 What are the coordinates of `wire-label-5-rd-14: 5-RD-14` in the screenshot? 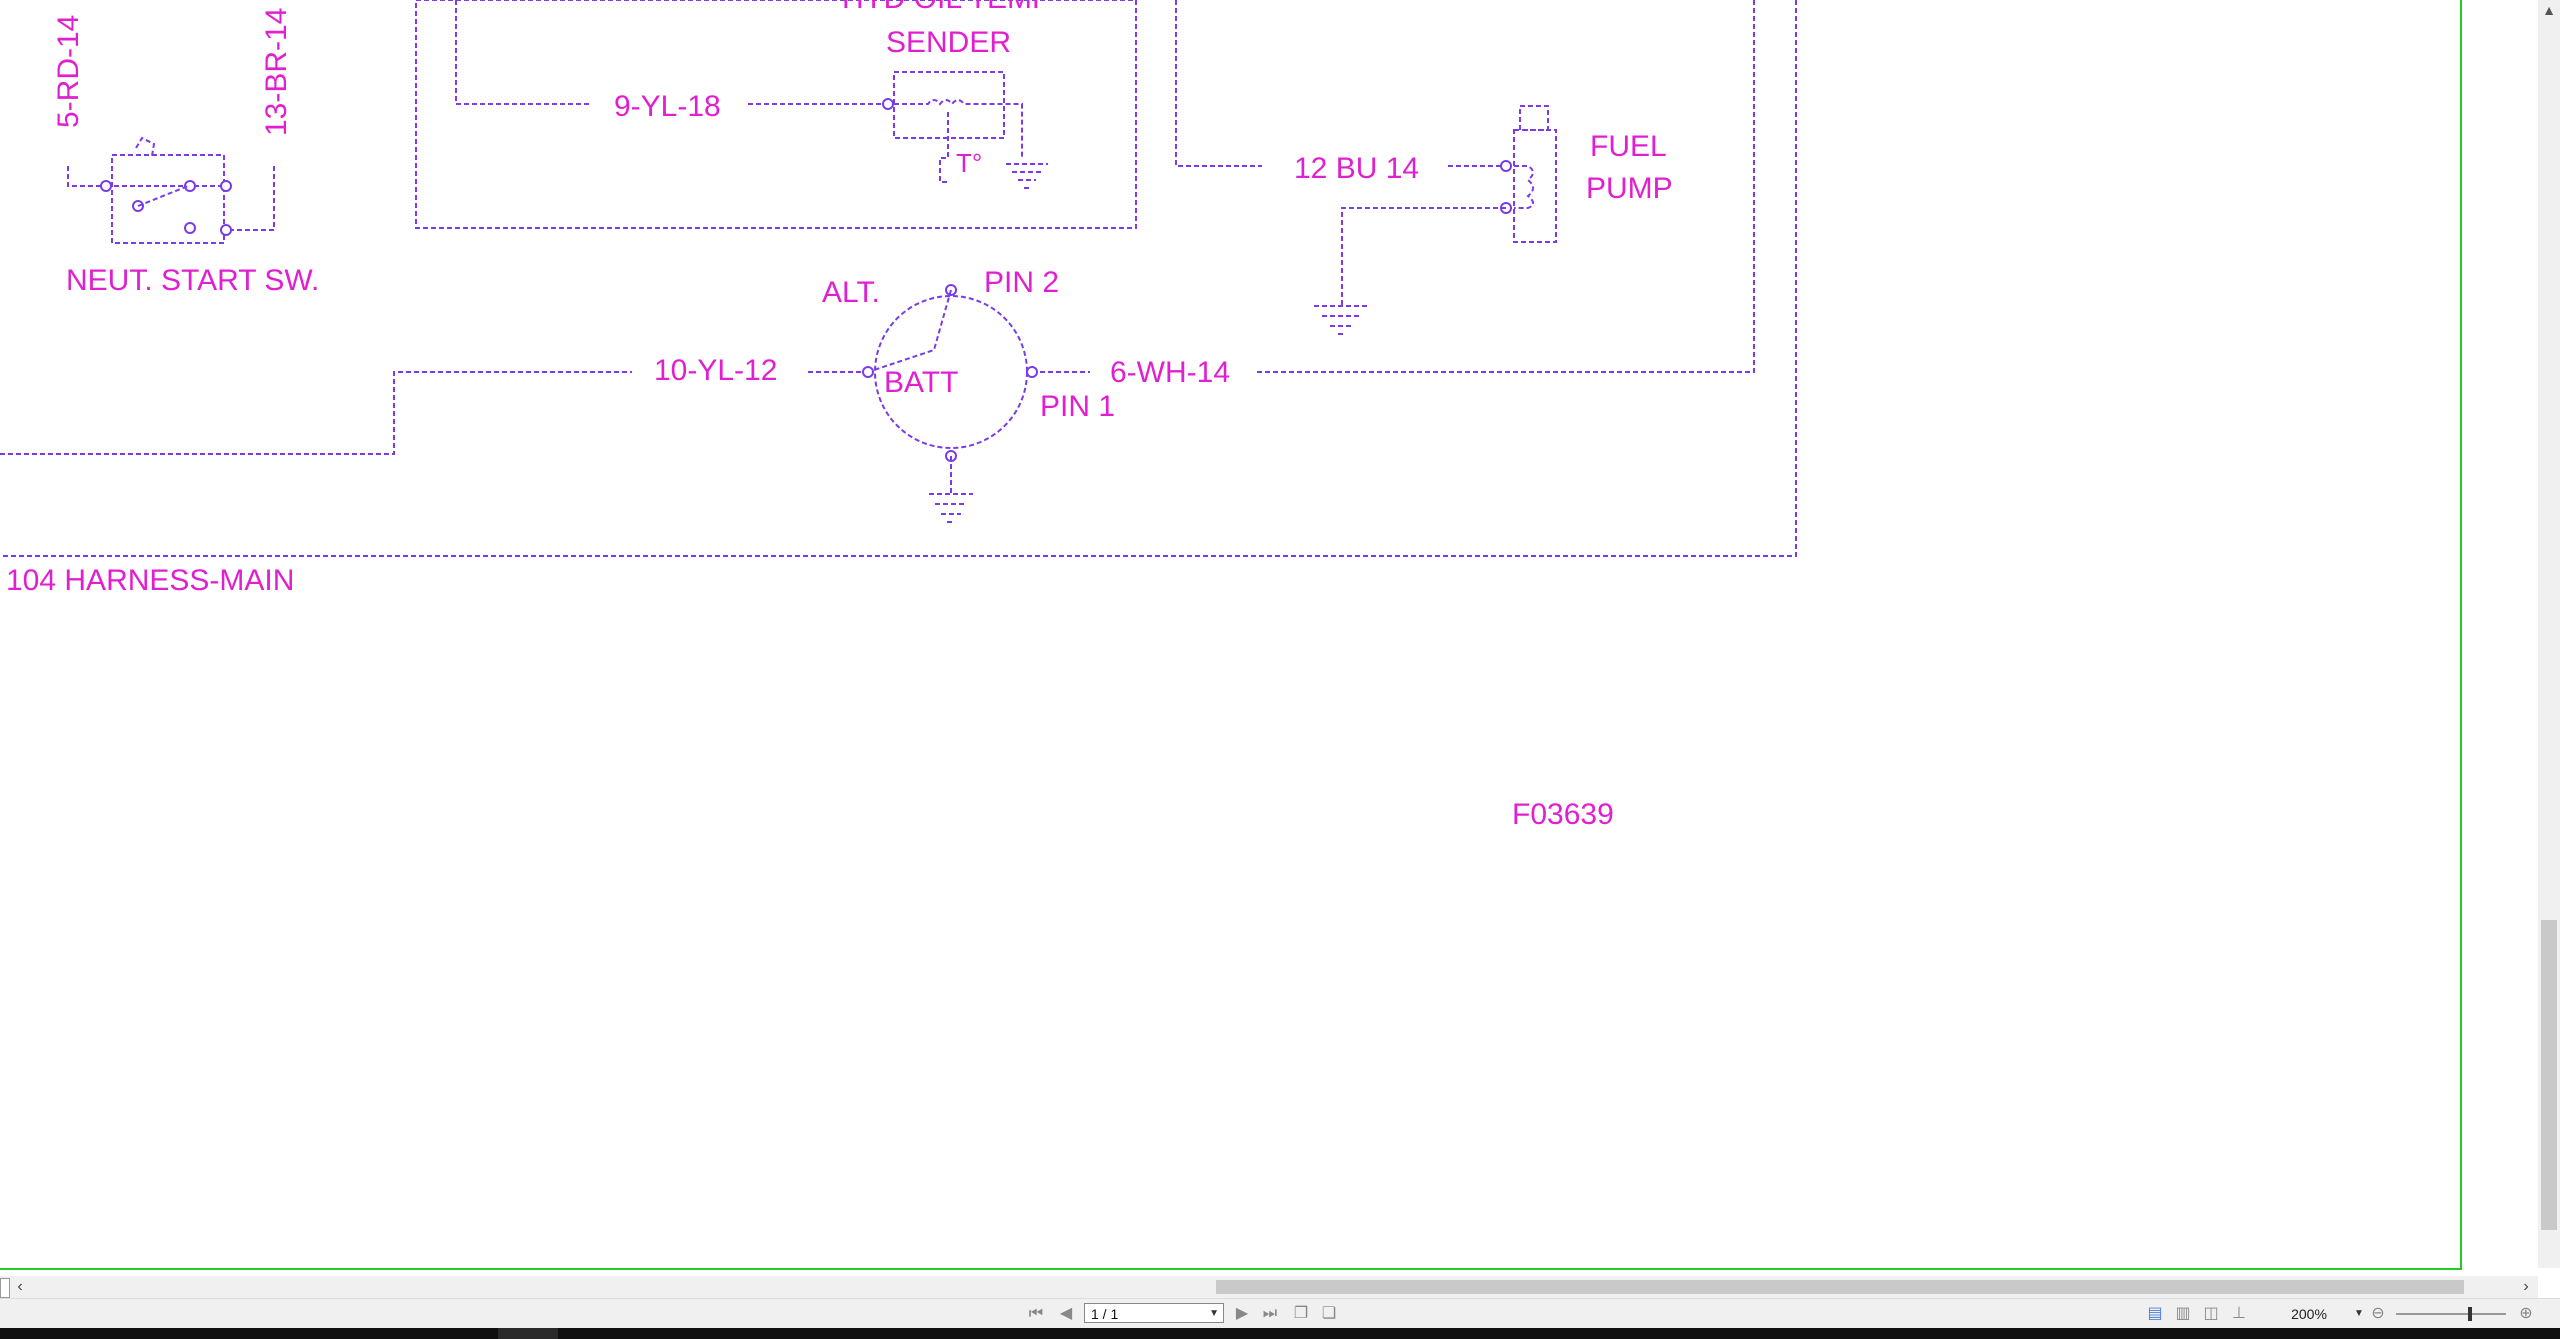 It's located at (68, 71).